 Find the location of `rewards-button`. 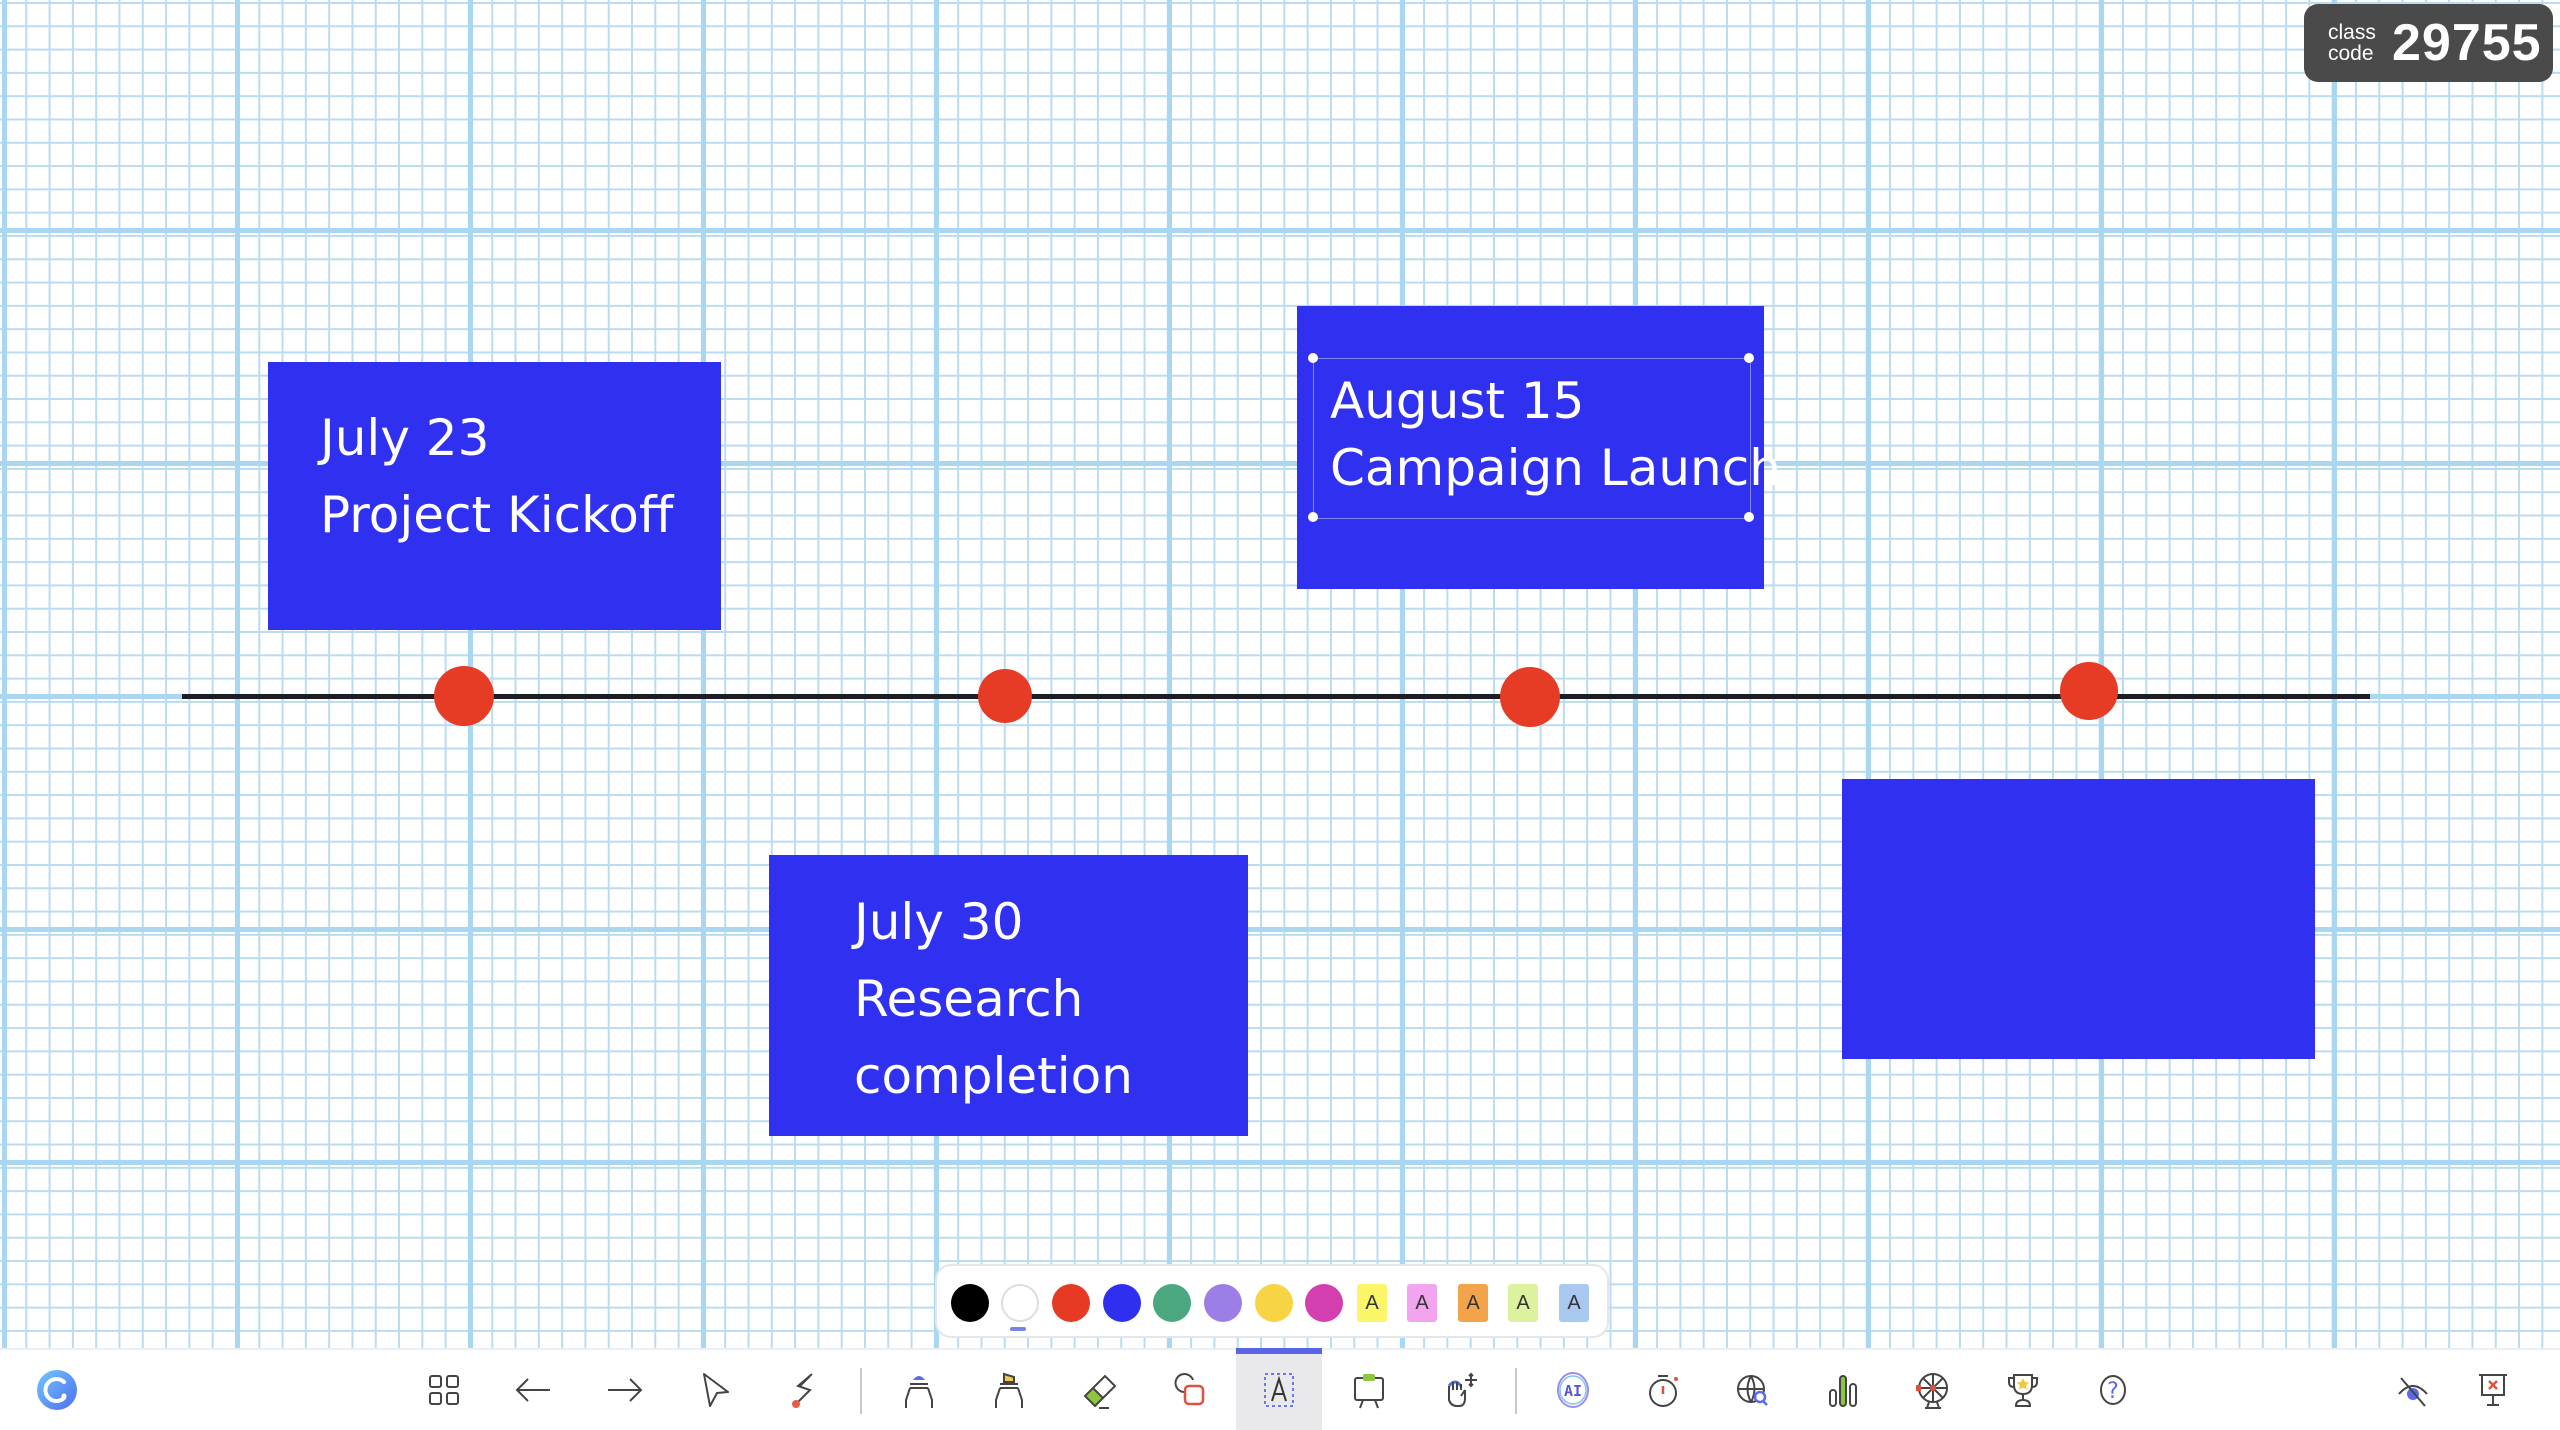

rewards-button is located at coordinates (2023, 1390).